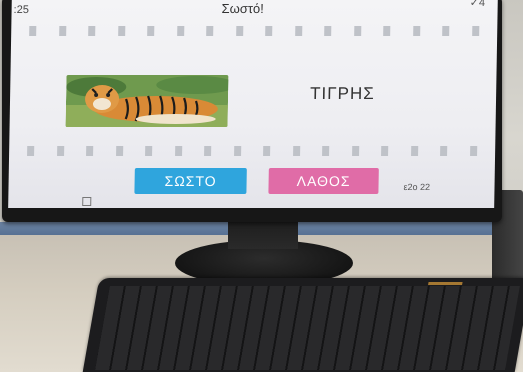 Image resolution: width=523 pixels, height=372 pixels. I want to click on score-readout: ✓4, so click(477, 4).